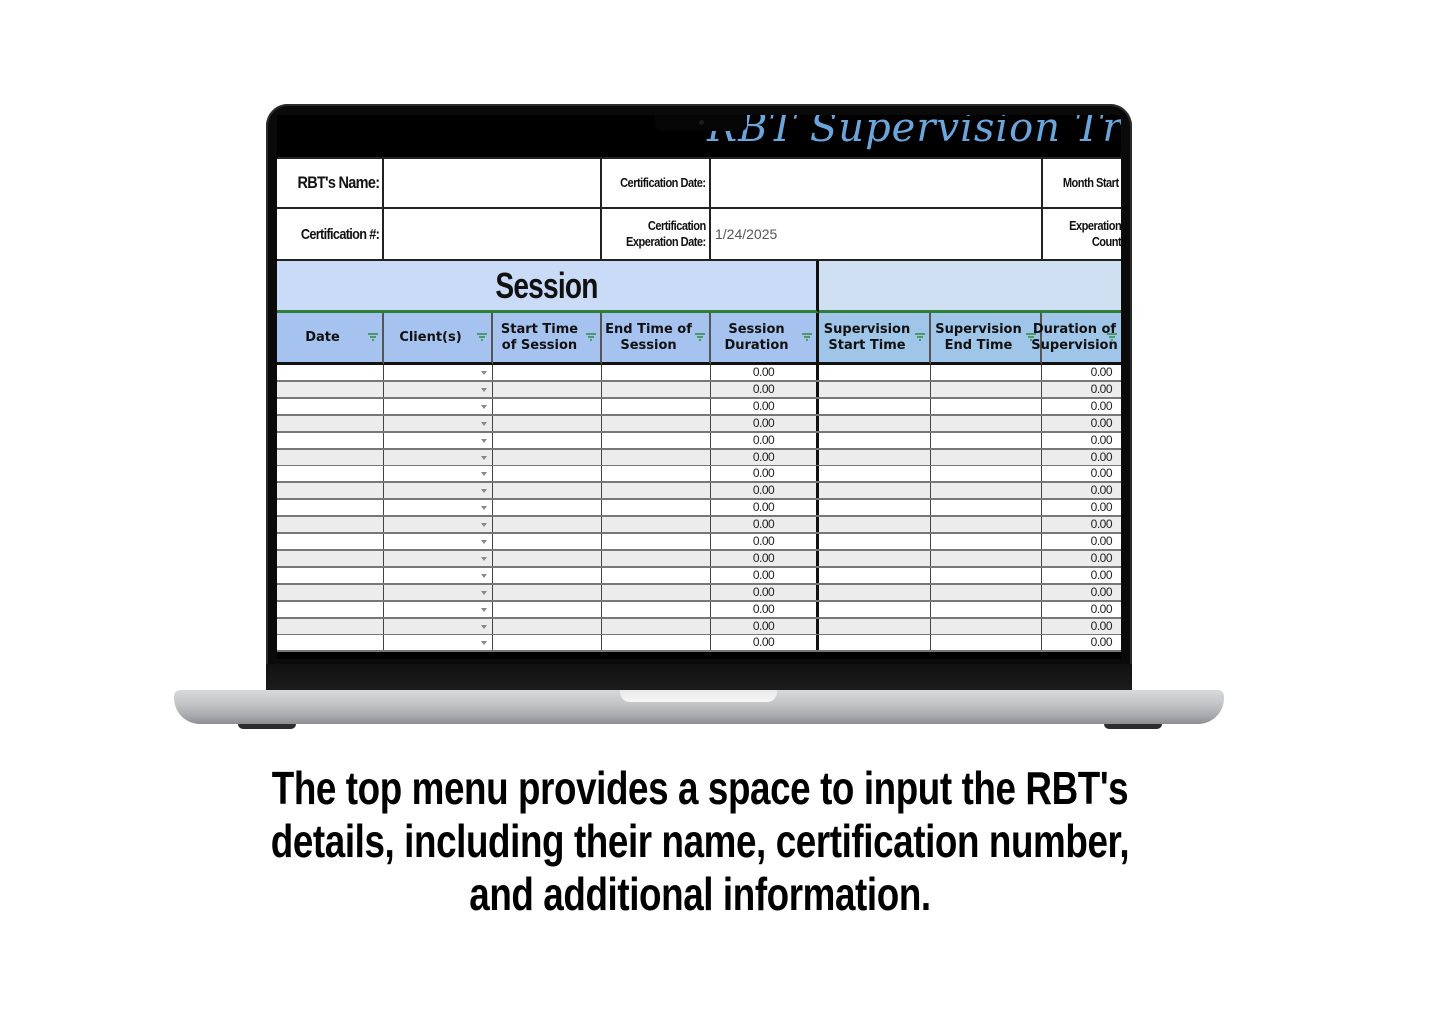 The width and height of the screenshot is (1445, 1032). Describe the element at coordinates (547, 339) in the screenshot. I see `column-header-session-start: Start Time of Session` at that location.